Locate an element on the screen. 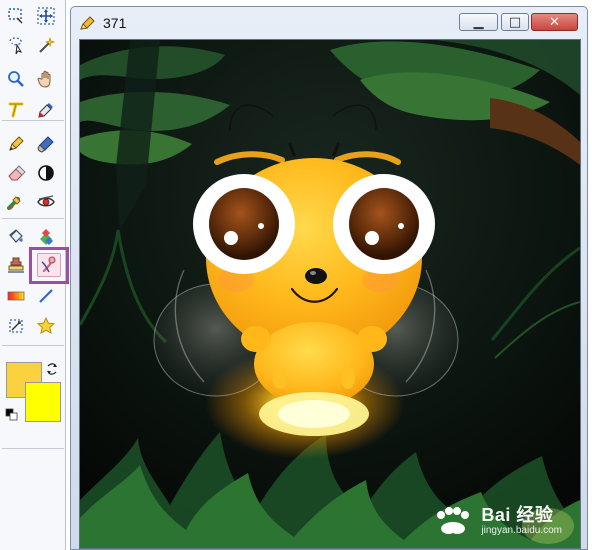 The width and height of the screenshot is (592, 550). zoom-icon is located at coordinates (16, 79).